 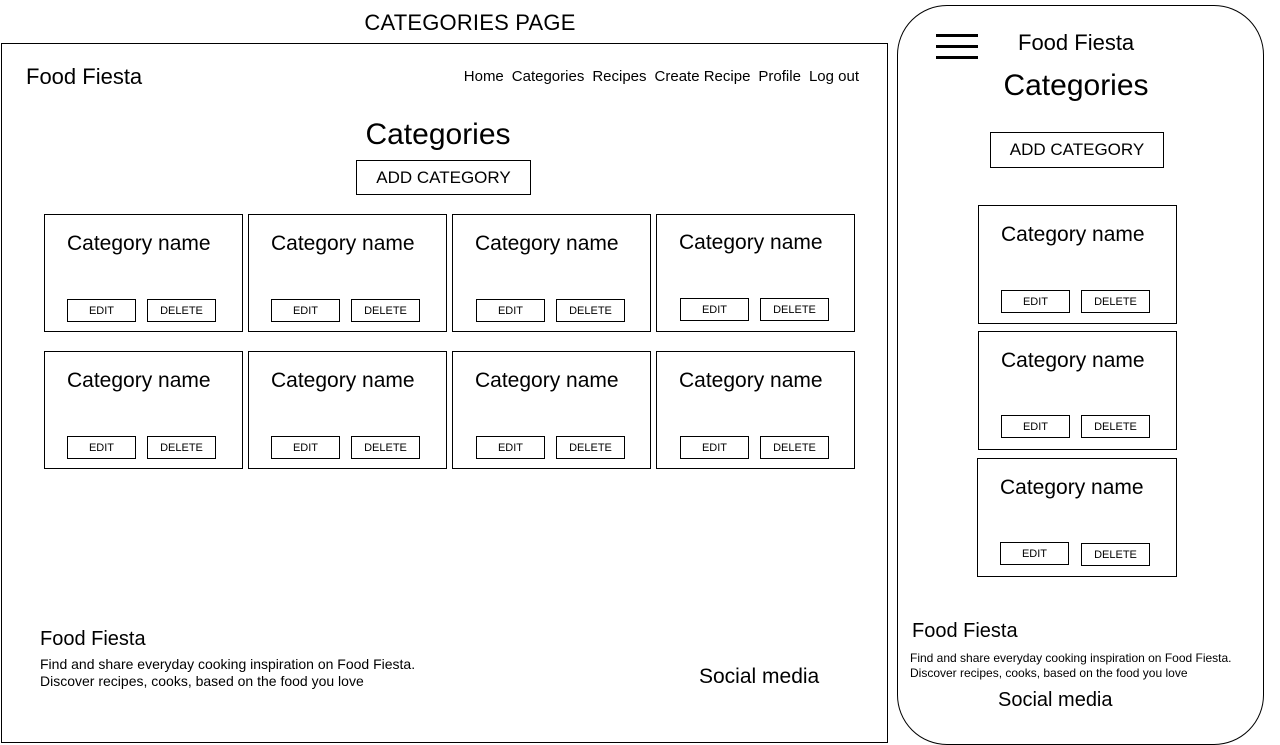 What do you see at coordinates (703, 76) in the screenshot?
I see `nav-create-recipe: Create Recipe` at bounding box center [703, 76].